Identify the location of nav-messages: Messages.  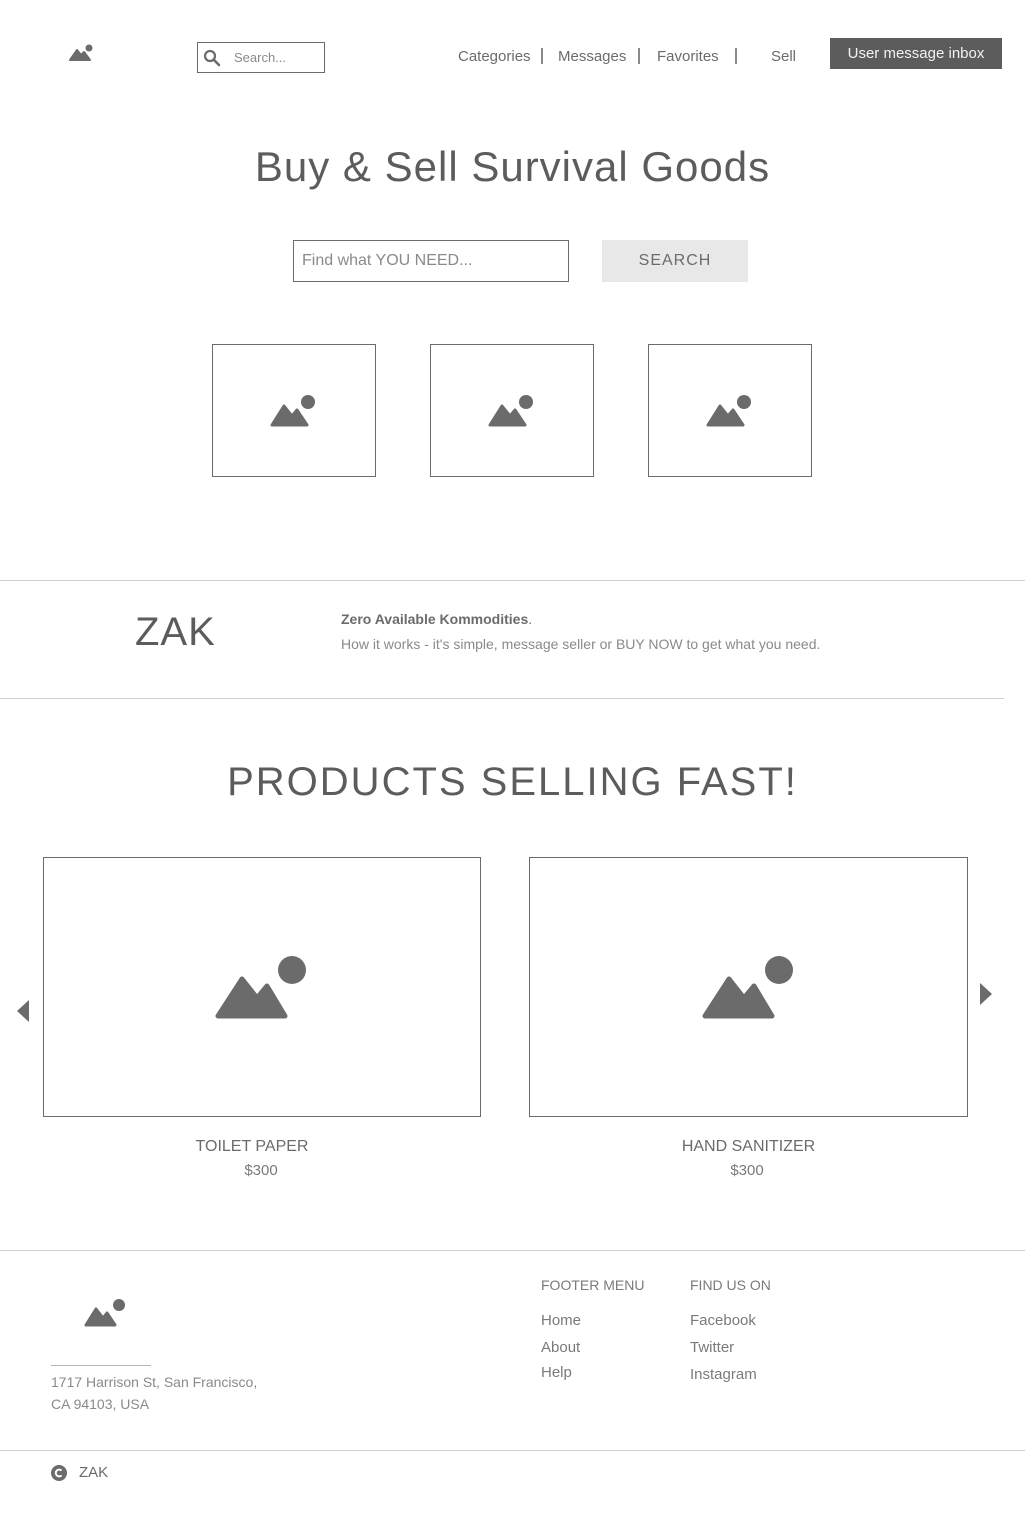
(592, 56).